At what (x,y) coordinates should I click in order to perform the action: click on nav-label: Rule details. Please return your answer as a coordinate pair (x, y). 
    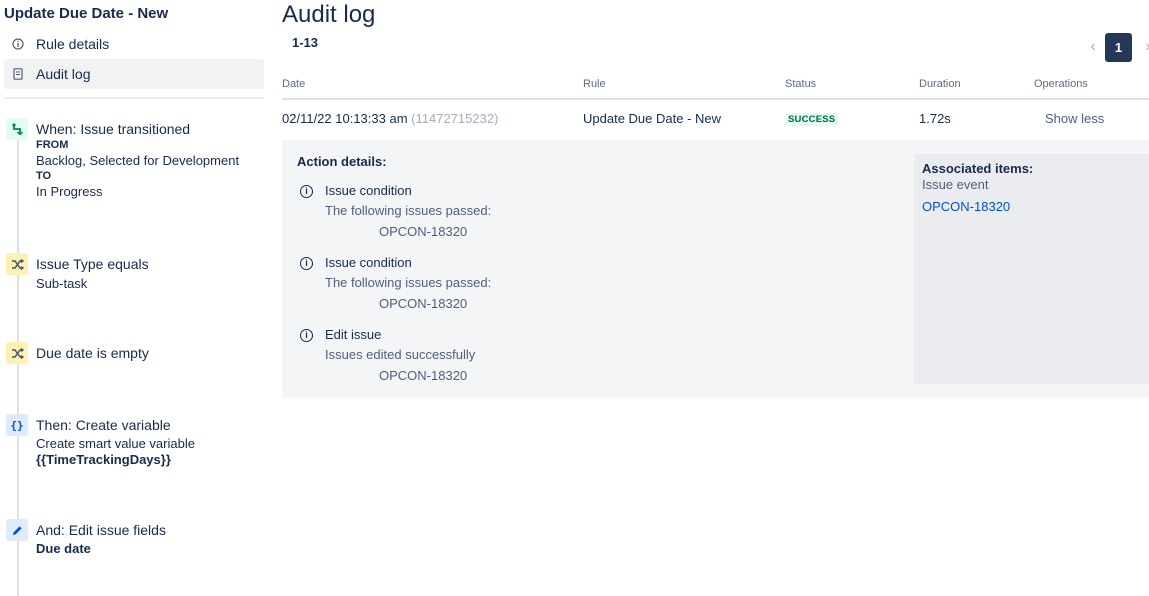
    Looking at the image, I should click on (73, 44).